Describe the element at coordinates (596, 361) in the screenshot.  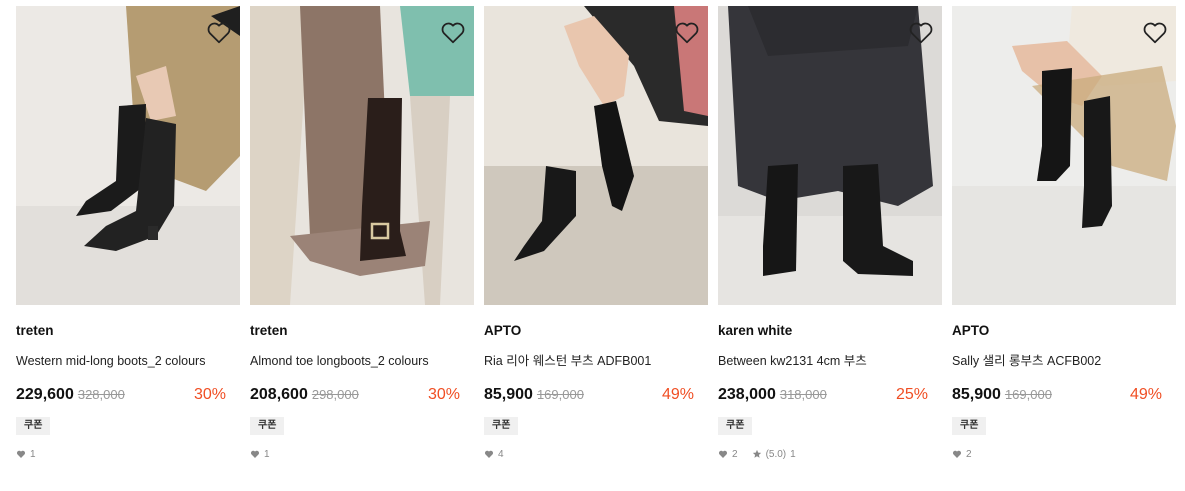
I see `product-title: Ria 리아 웨스턴 부츠 ADFB001` at that location.